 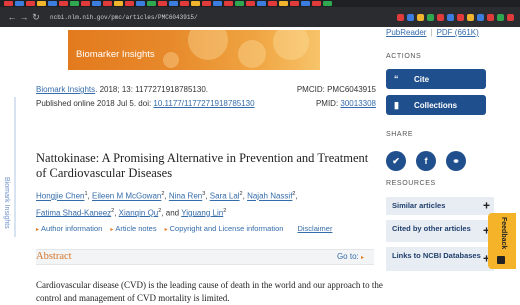 I want to click on journal-banner: Biomarker Insights, so click(x=194, y=50).